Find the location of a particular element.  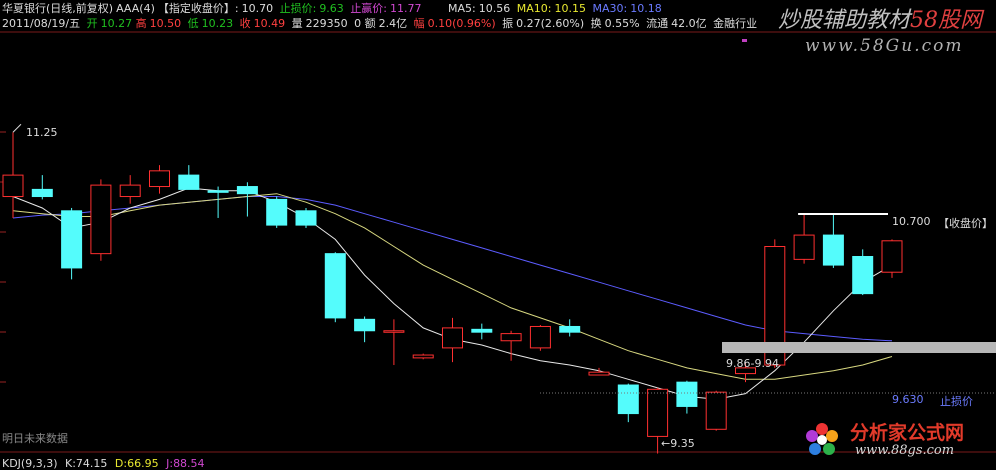

low-price-label: ←9.35 is located at coordinates (678, 443).